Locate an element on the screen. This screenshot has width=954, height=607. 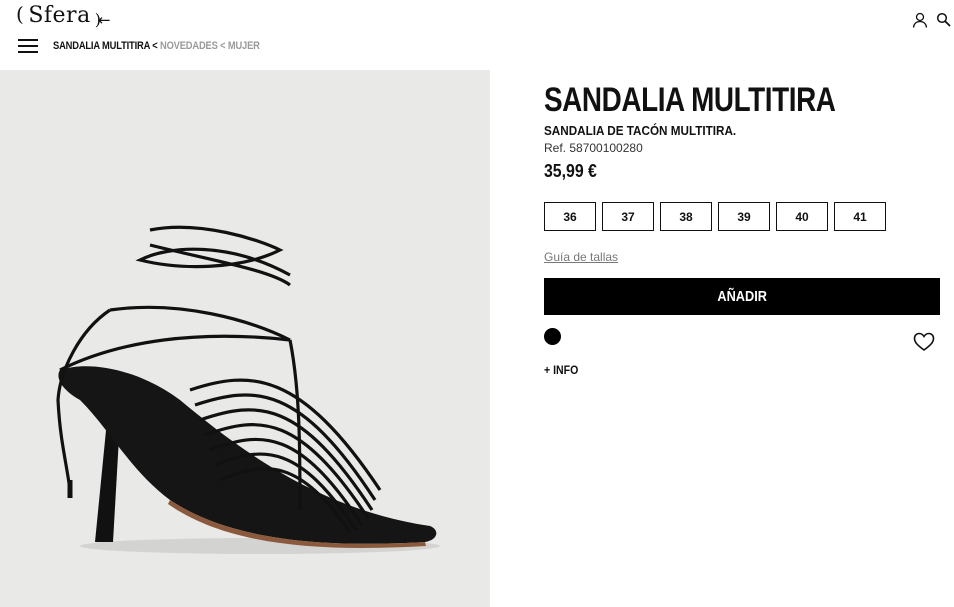
product-subtitle: SANDALIA DE TACÓN MULTITIRA. is located at coordinates (640, 130).